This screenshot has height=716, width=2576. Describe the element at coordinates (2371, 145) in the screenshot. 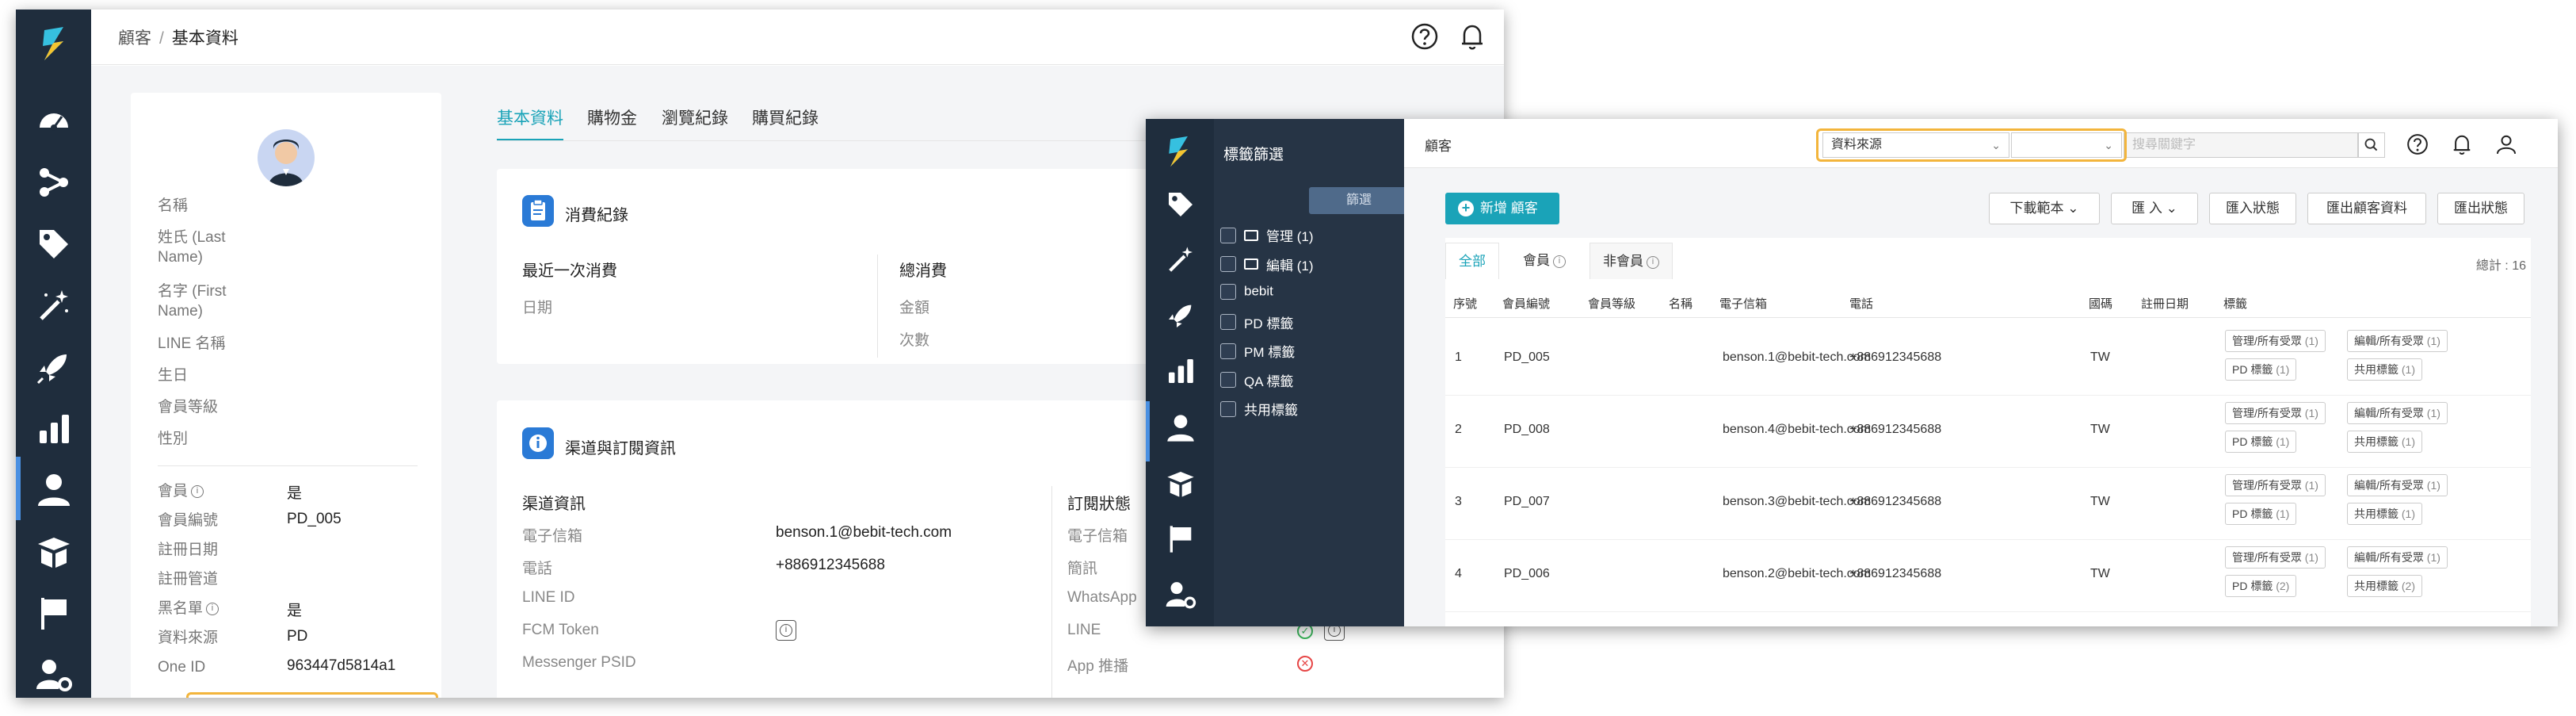

I see `search-button` at that location.